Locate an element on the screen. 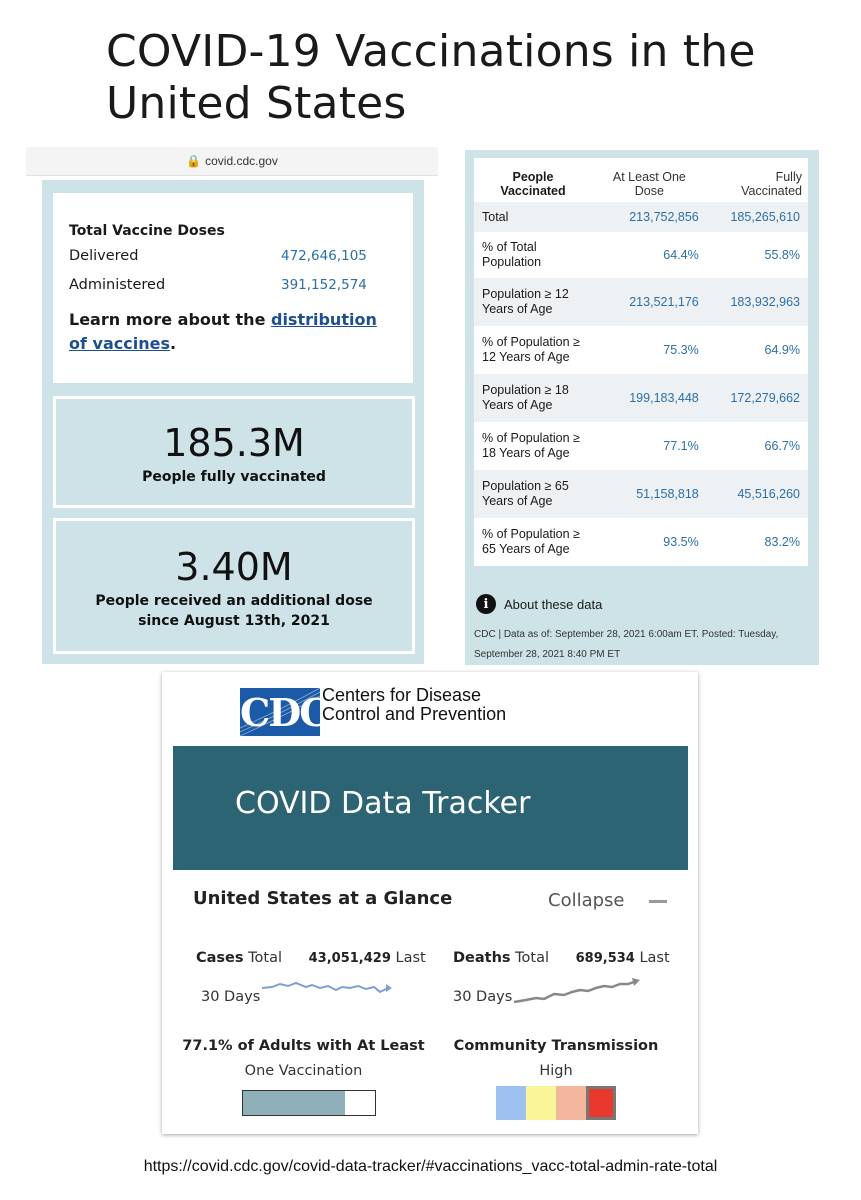  transmission-low-block is located at coordinates (511, 1103).